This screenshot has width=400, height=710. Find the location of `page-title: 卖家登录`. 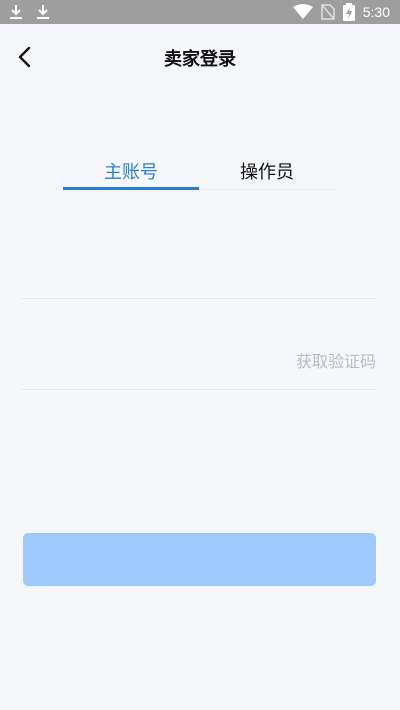

page-title: 卖家登录 is located at coordinates (200, 59).